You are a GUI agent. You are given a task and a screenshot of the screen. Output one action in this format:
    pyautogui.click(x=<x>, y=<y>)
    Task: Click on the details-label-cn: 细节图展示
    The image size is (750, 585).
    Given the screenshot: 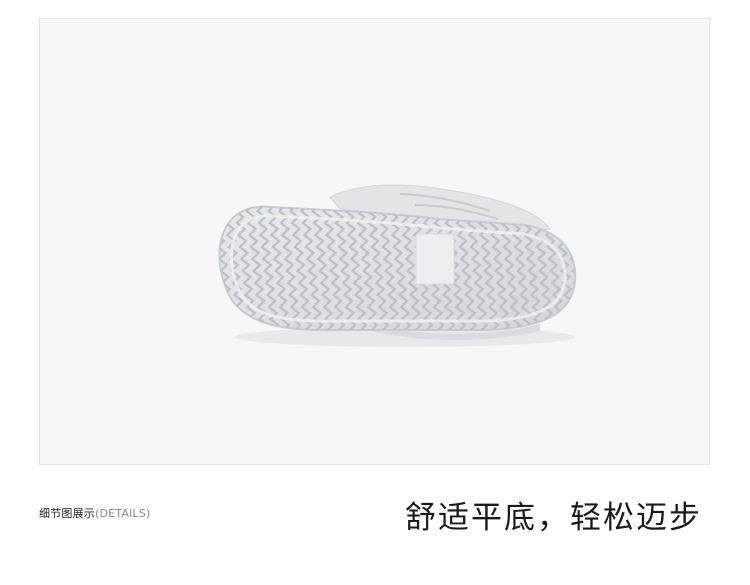 What is the action you would take?
    pyautogui.click(x=67, y=513)
    